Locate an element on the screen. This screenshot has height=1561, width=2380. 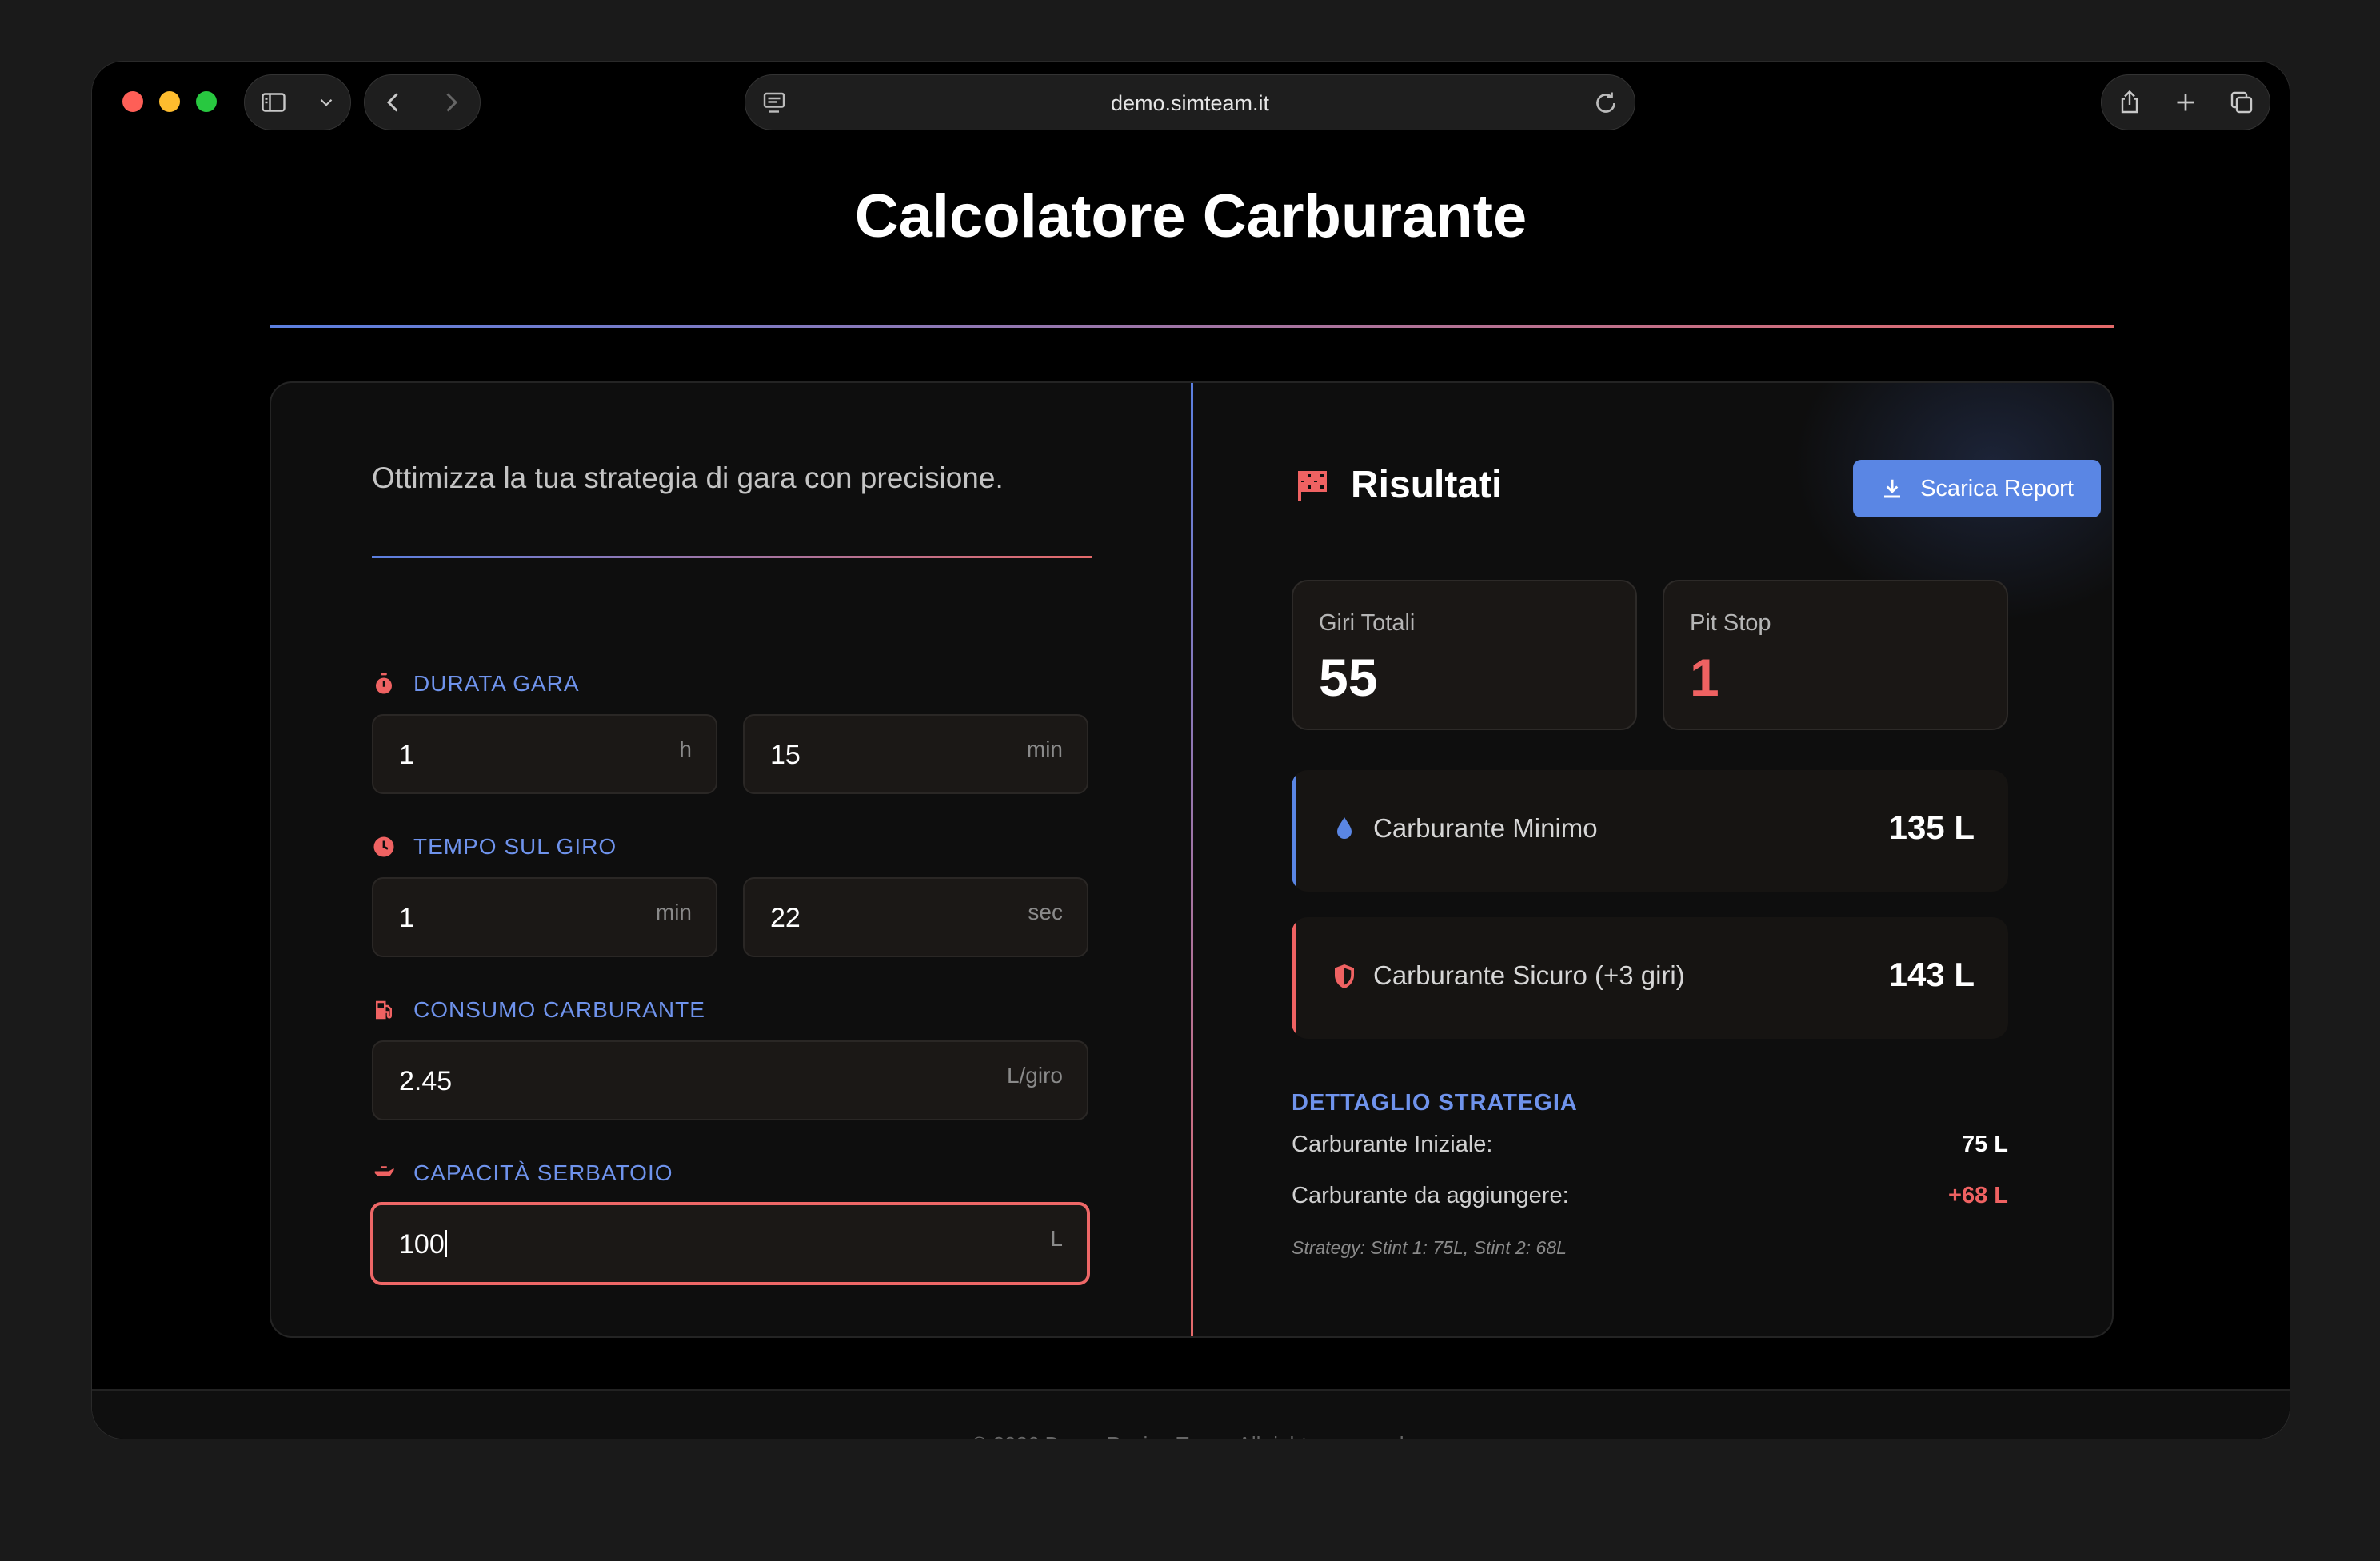
tank-capacity-value: 100 is located at coordinates (422, 1244).